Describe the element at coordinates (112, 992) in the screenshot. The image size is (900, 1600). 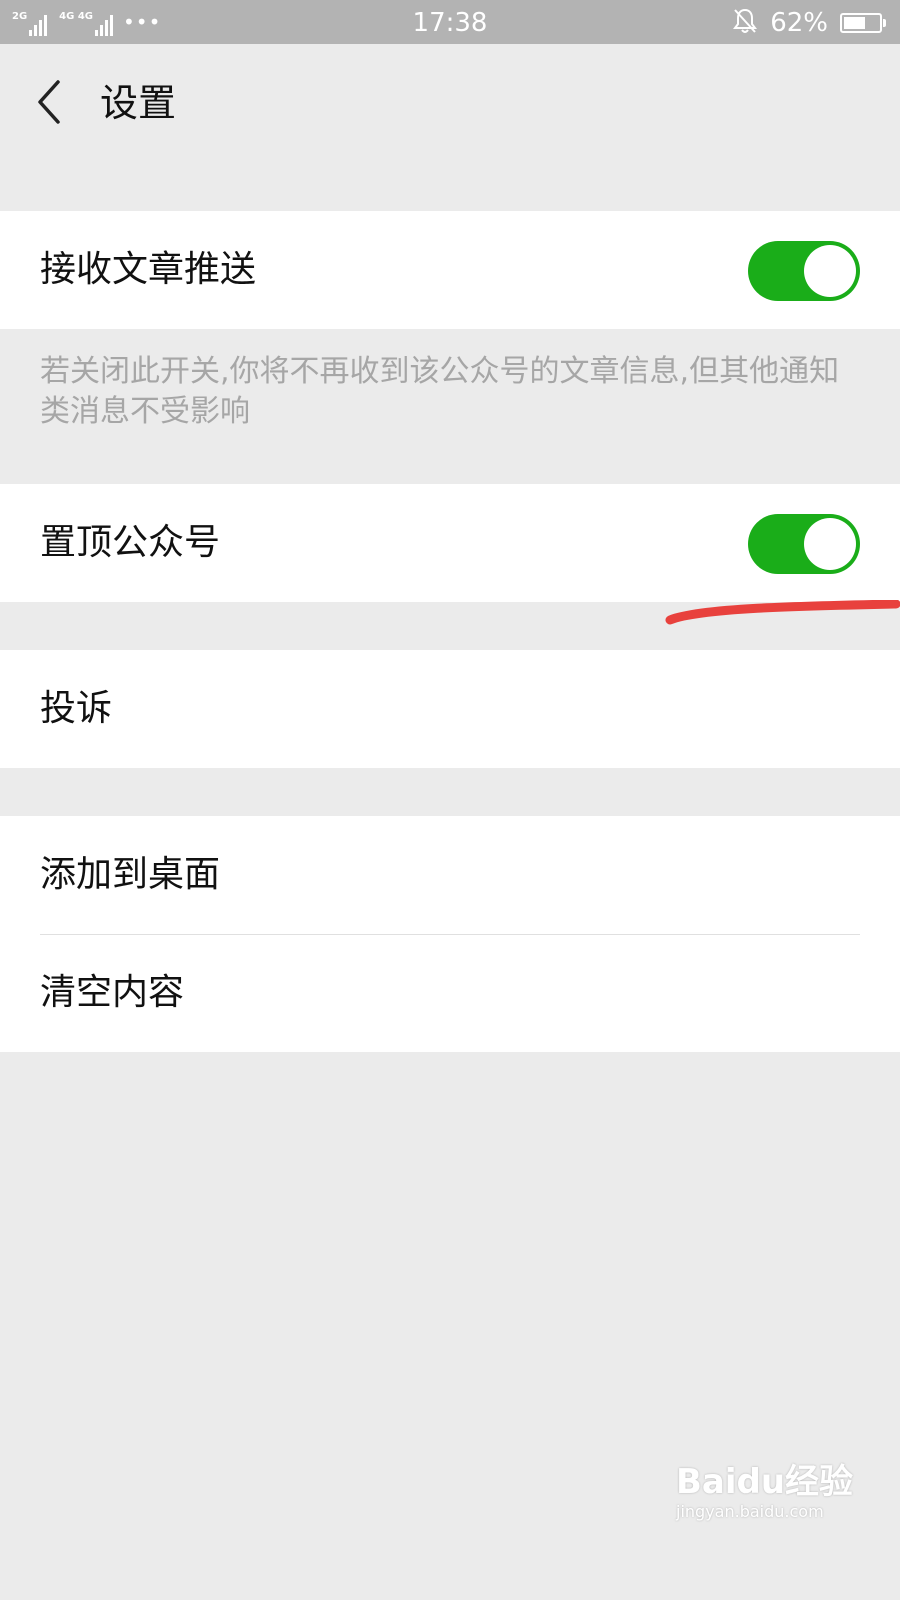
I see `clear-content-label: 清空内容` at that location.